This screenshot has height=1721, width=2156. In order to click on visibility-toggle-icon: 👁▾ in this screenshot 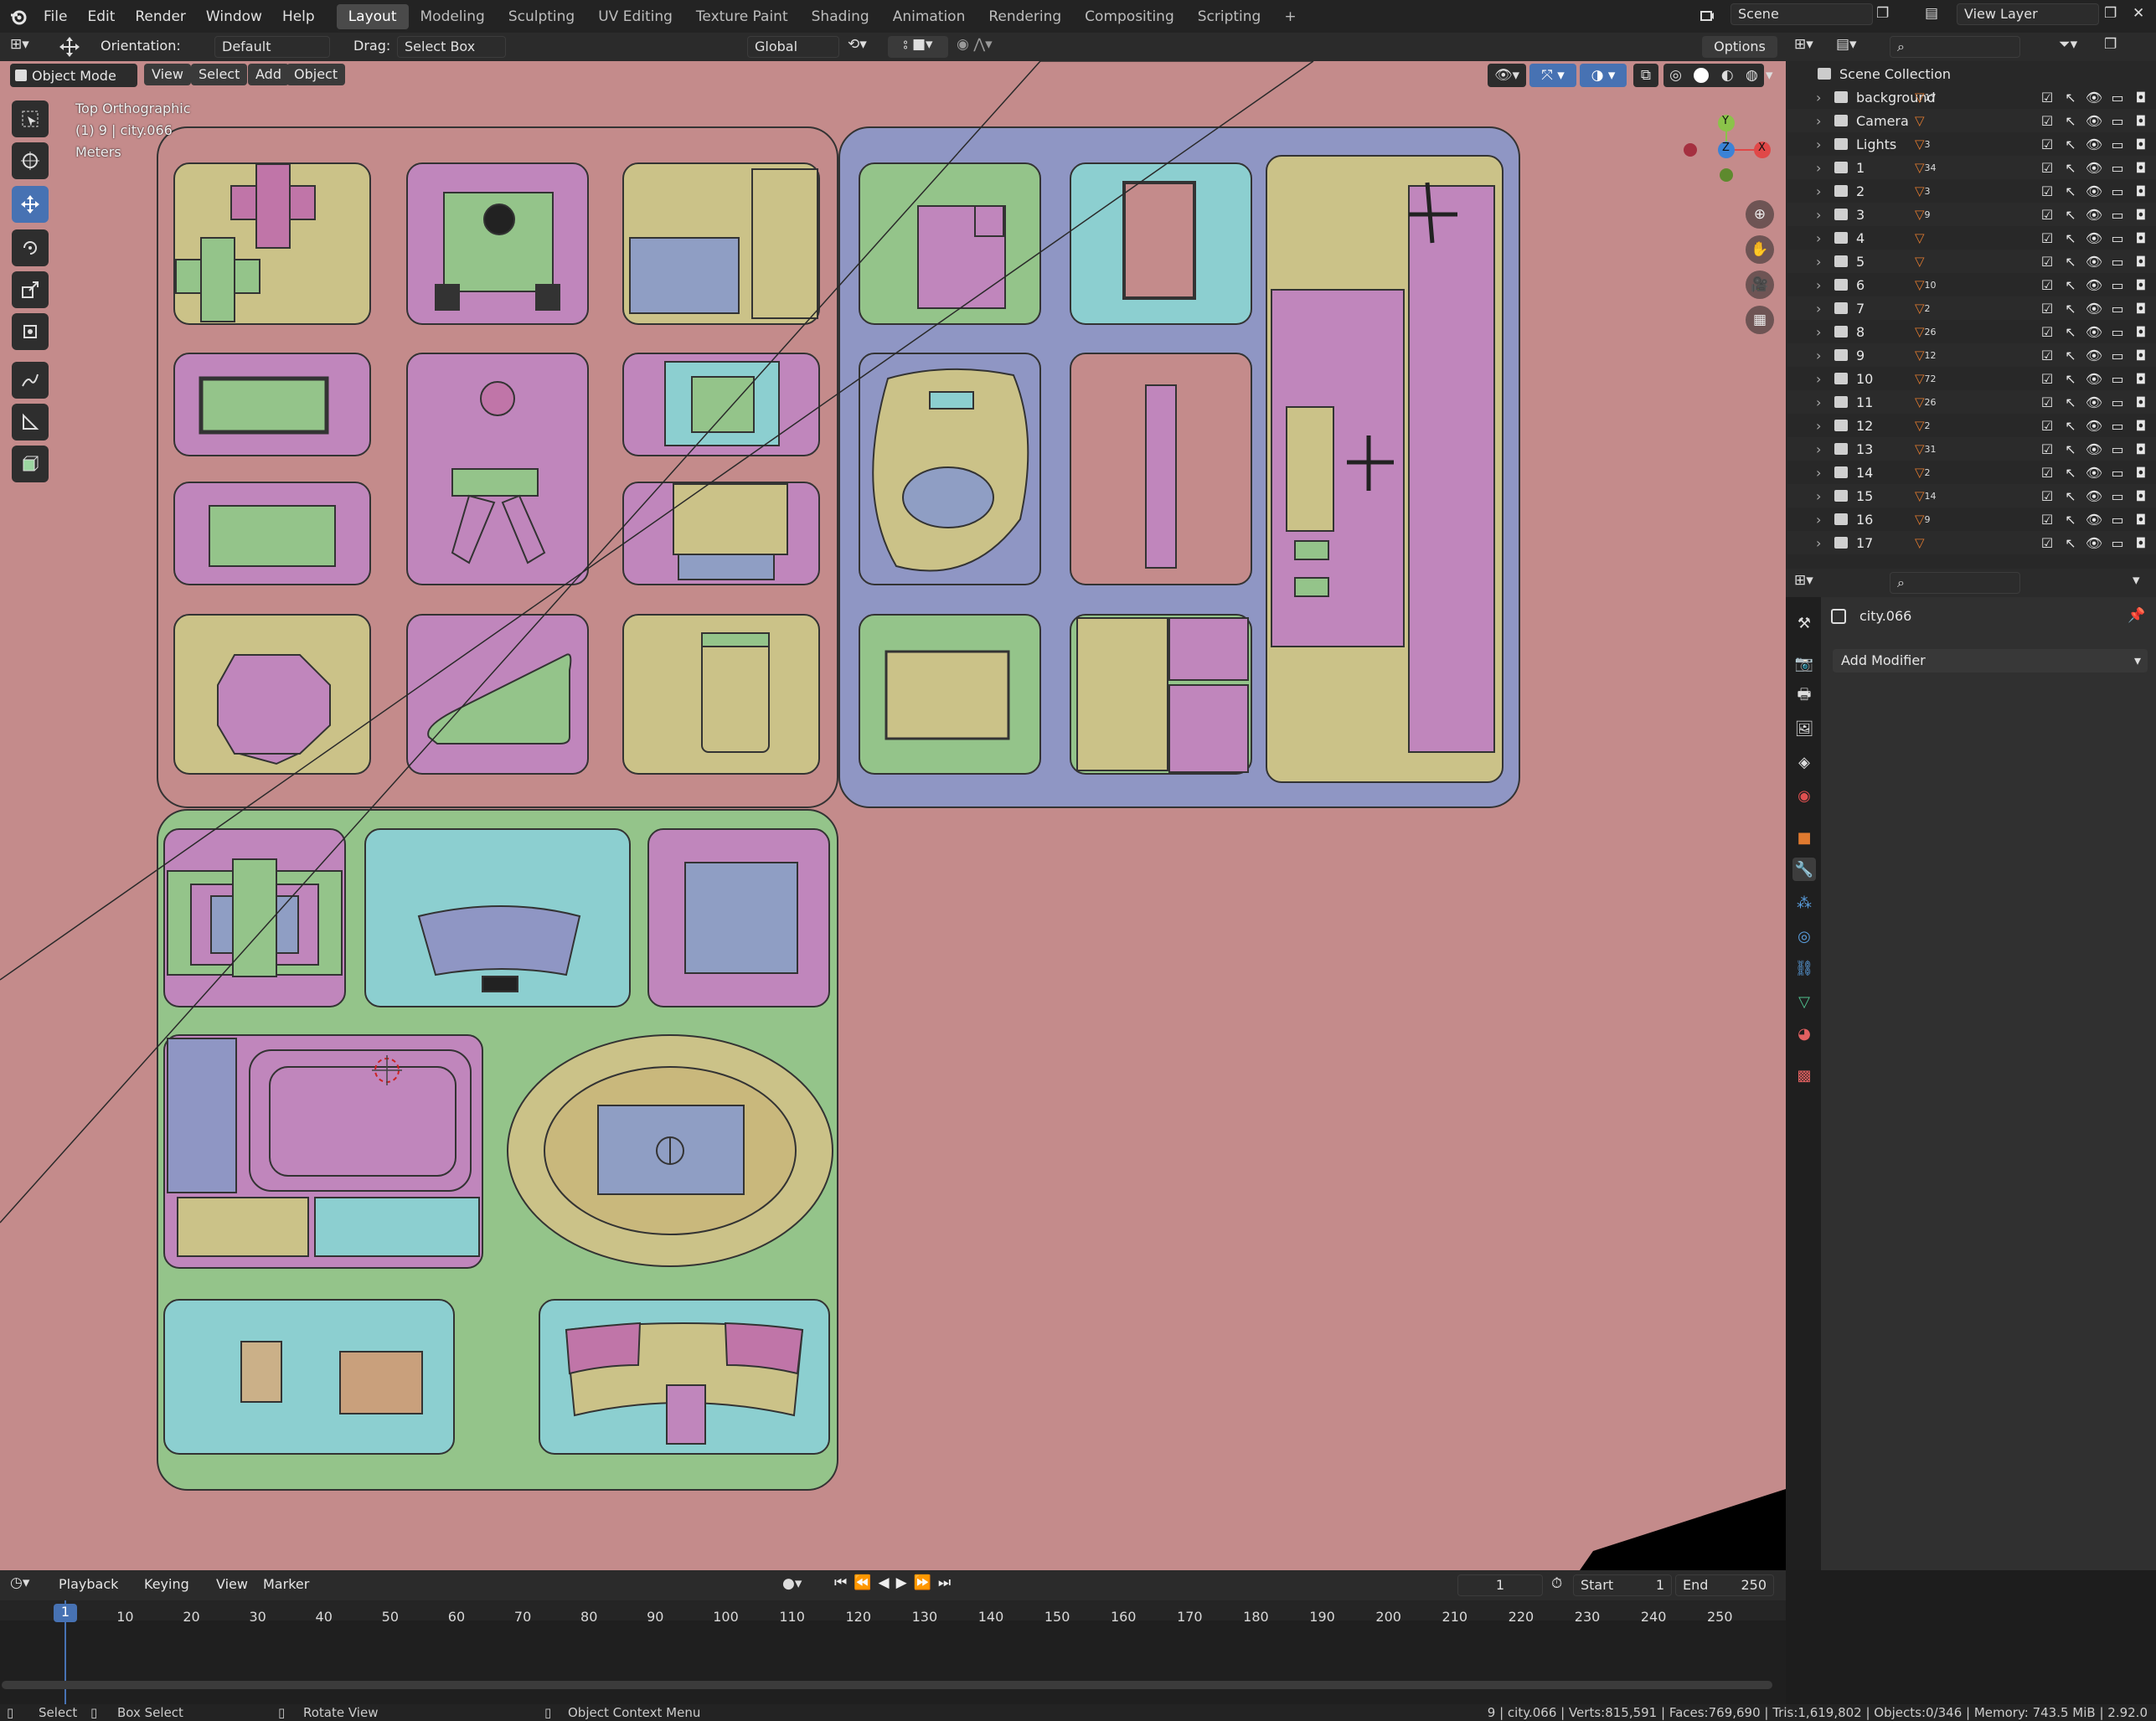, I will do `click(1507, 75)`.